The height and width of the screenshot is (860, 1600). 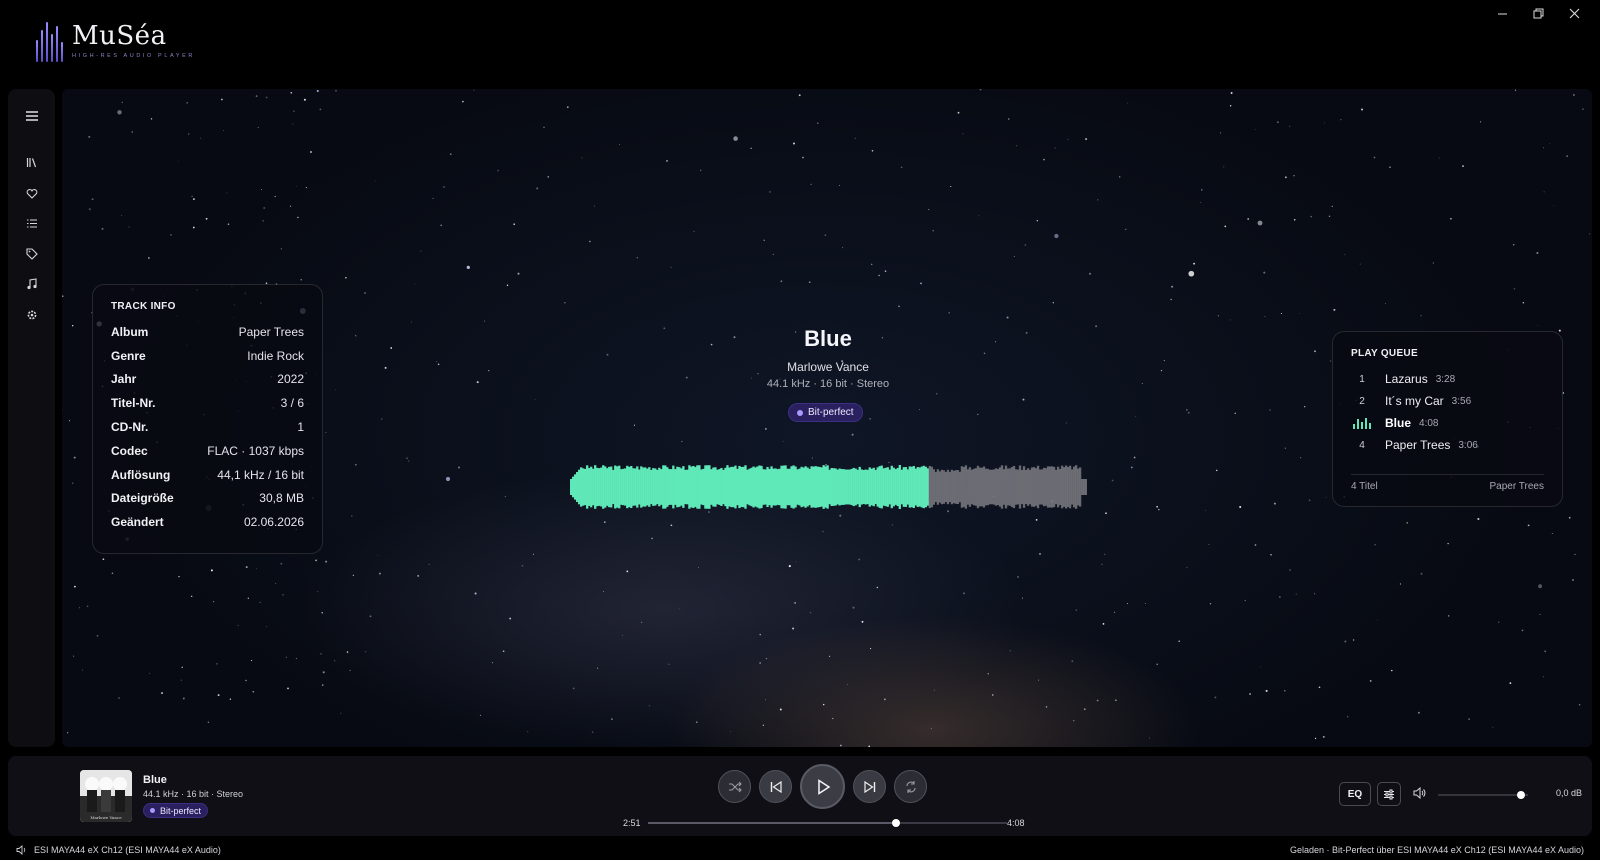 I want to click on play-button, so click(x=822, y=786).